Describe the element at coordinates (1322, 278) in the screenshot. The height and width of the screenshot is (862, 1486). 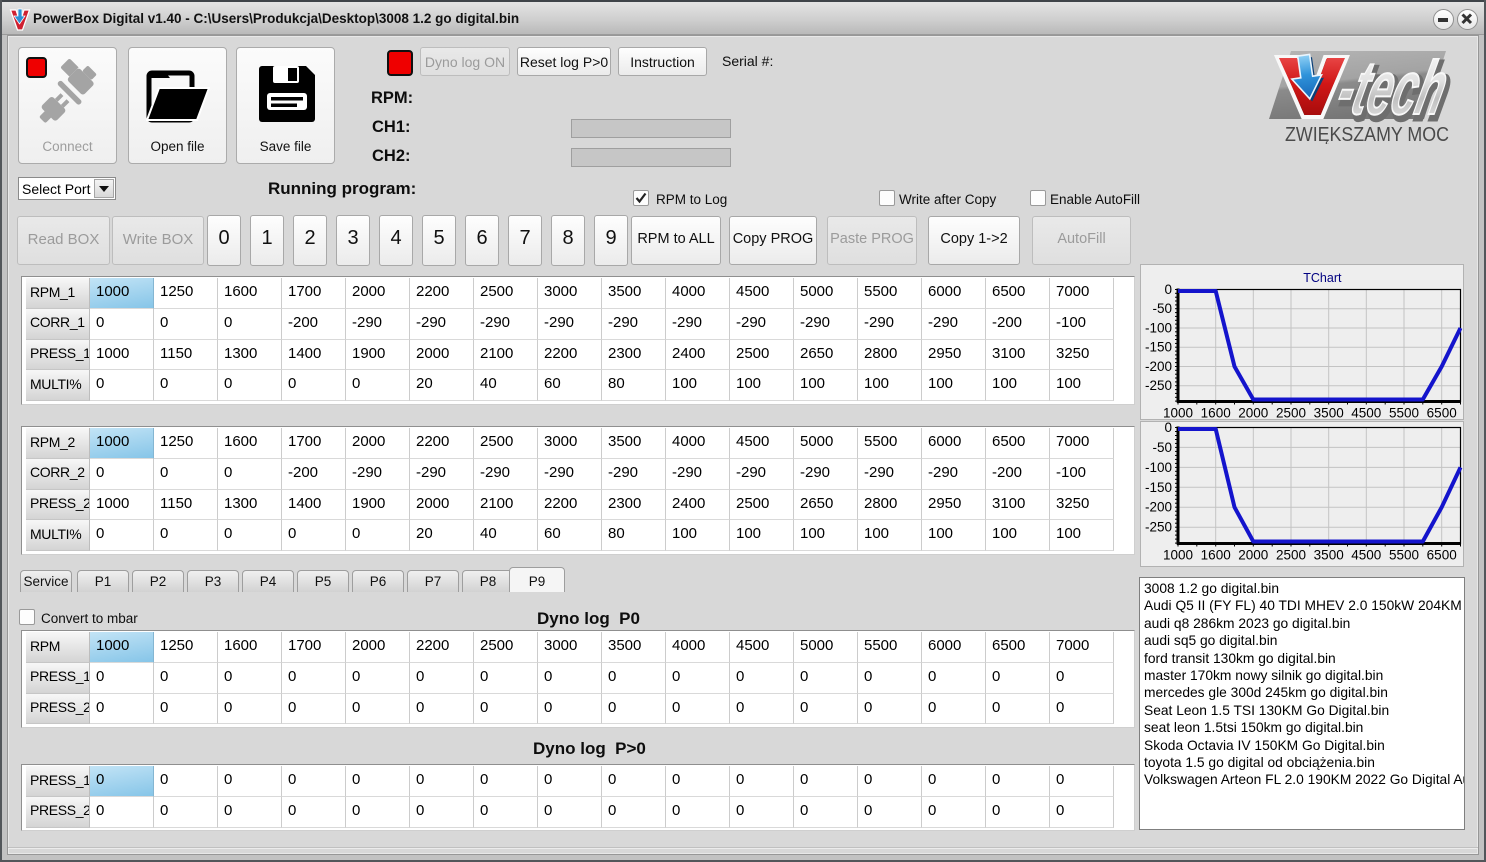
I see `svg-text: TChart` at that location.